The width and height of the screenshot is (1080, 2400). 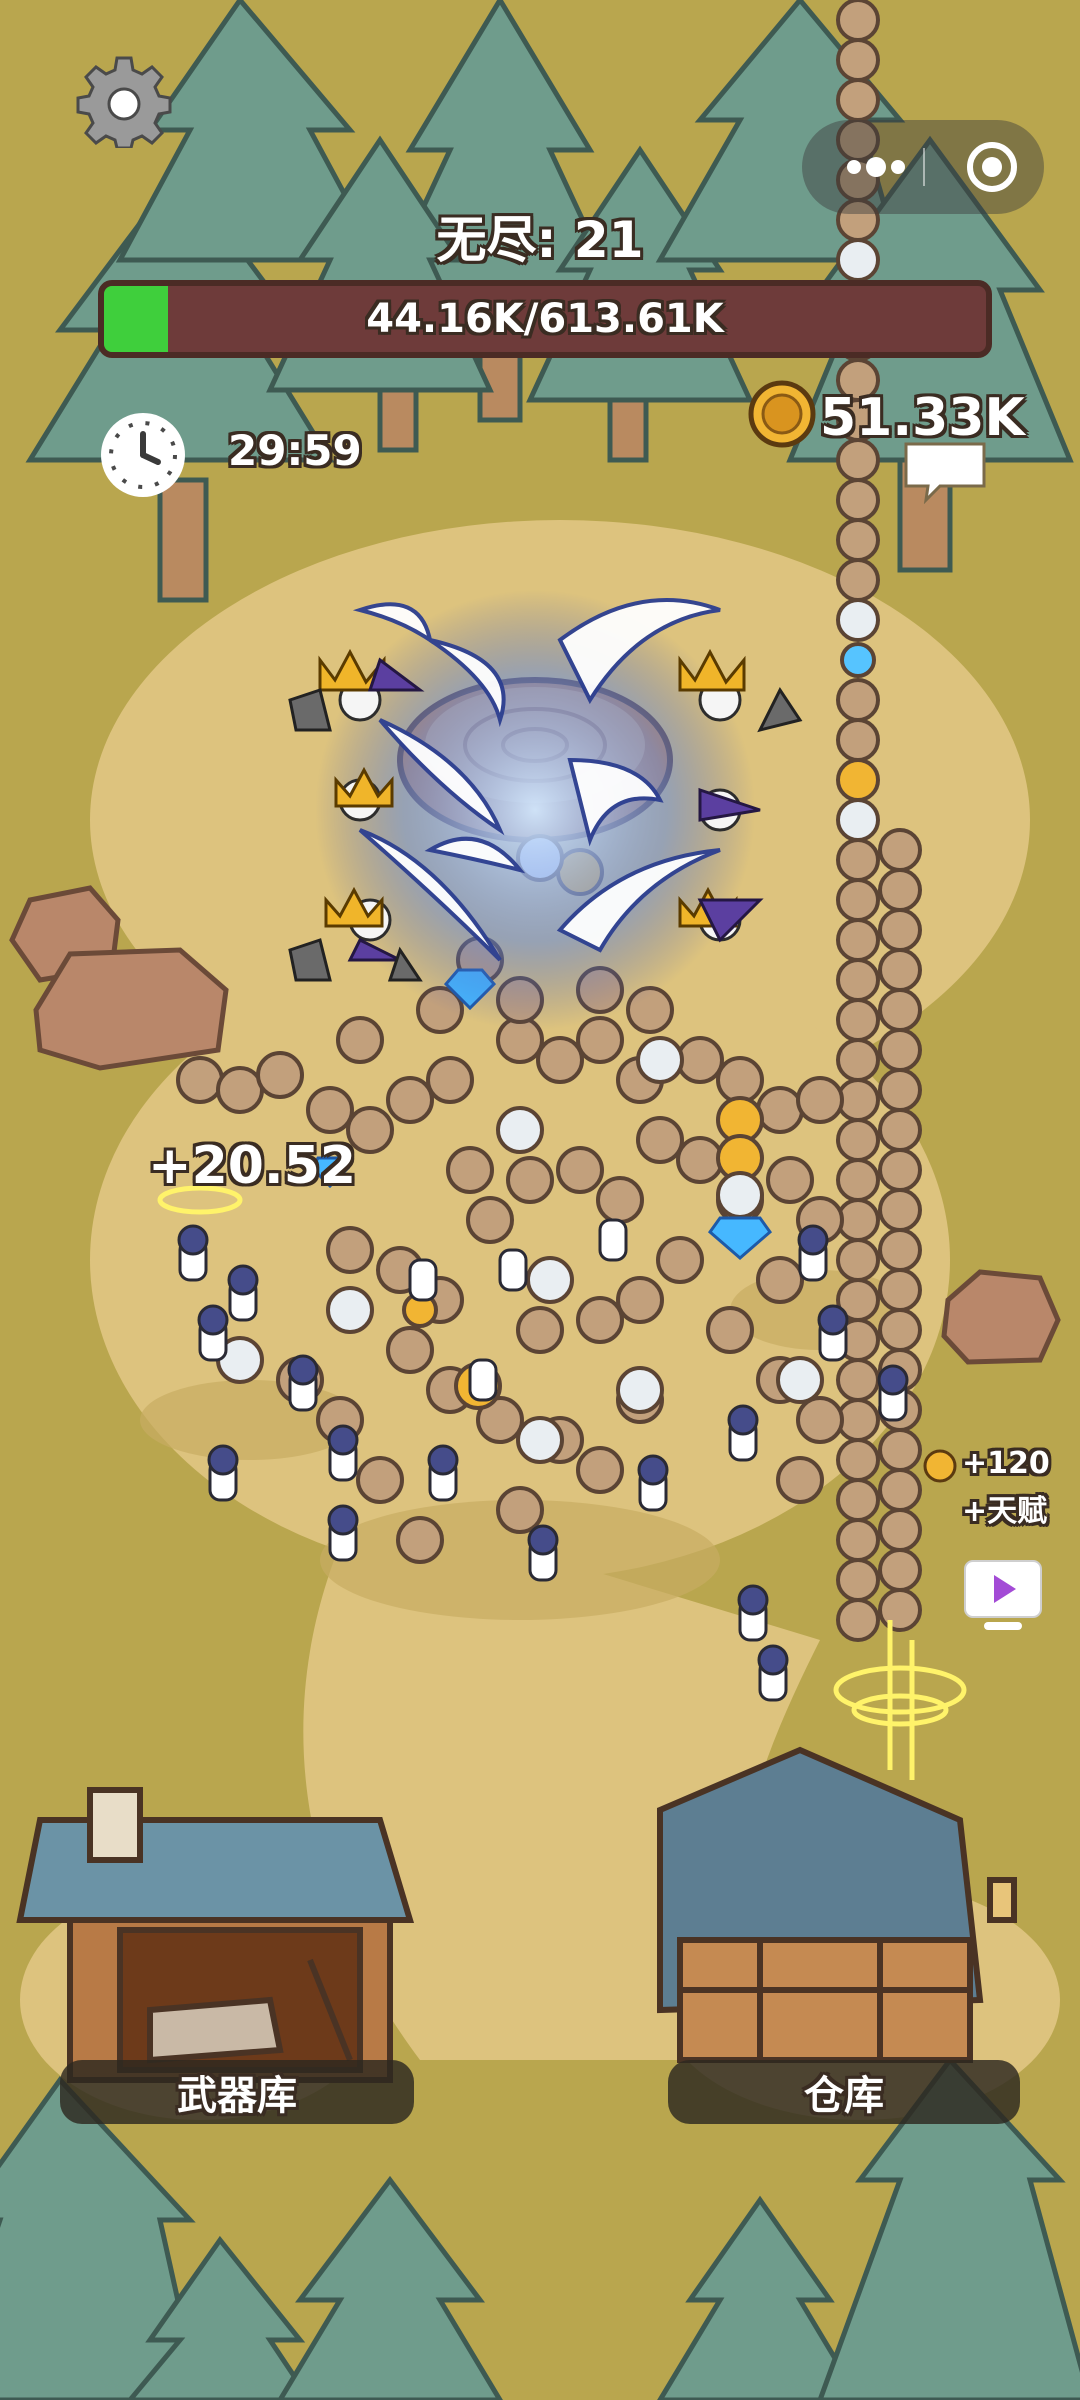 What do you see at coordinates (837, 1904) in the screenshot?
I see `warehouse-building` at bounding box center [837, 1904].